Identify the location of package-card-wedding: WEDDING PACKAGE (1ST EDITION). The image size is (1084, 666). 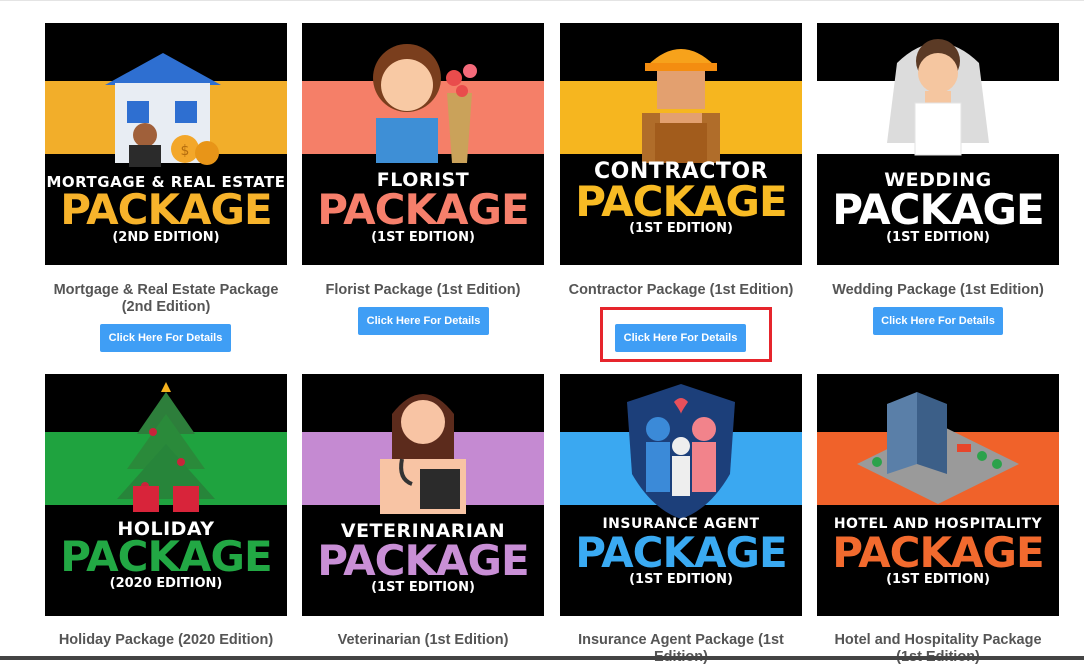
(938, 144).